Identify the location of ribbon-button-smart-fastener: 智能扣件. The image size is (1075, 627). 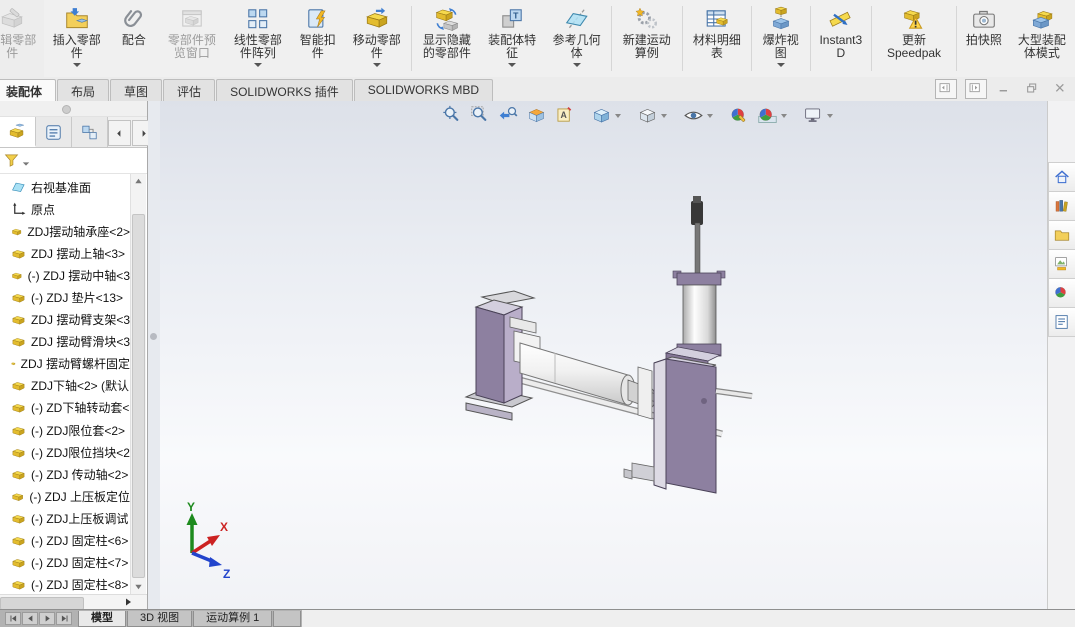
(318, 38).